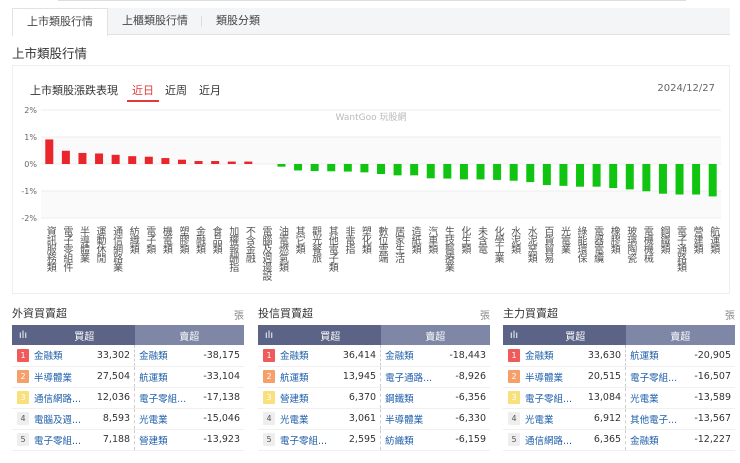 The height and width of the screenshot is (463, 740). What do you see at coordinates (238, 21) in the screenshot?
I see `tab-category: 類股分類` at bounding box center [238, 21].